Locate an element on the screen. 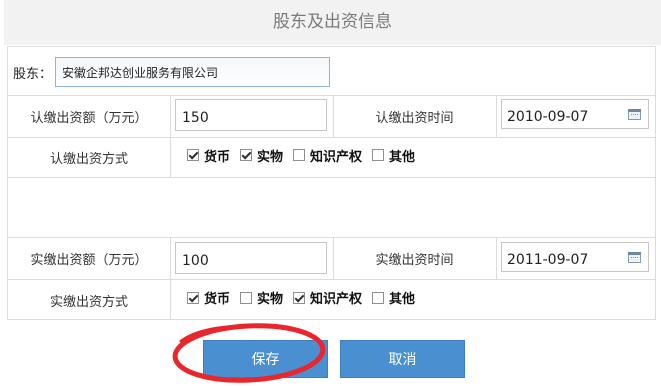 This screenshot has width=661, height=386. subscribed-time-label: 认缴出资时间 is located at coordinates (414, 118).